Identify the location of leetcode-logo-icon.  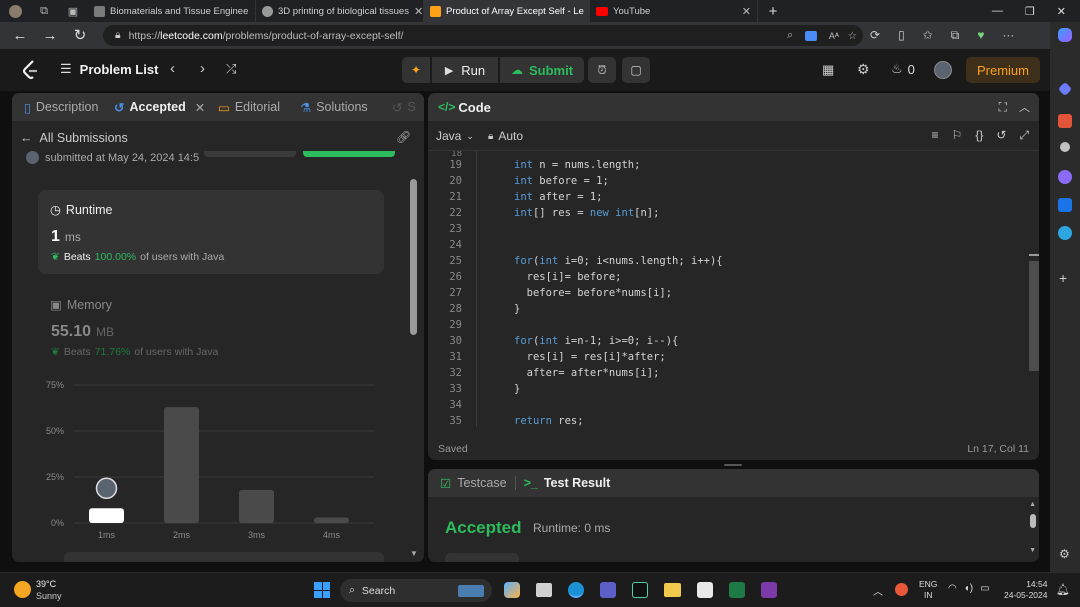
(31, 70).